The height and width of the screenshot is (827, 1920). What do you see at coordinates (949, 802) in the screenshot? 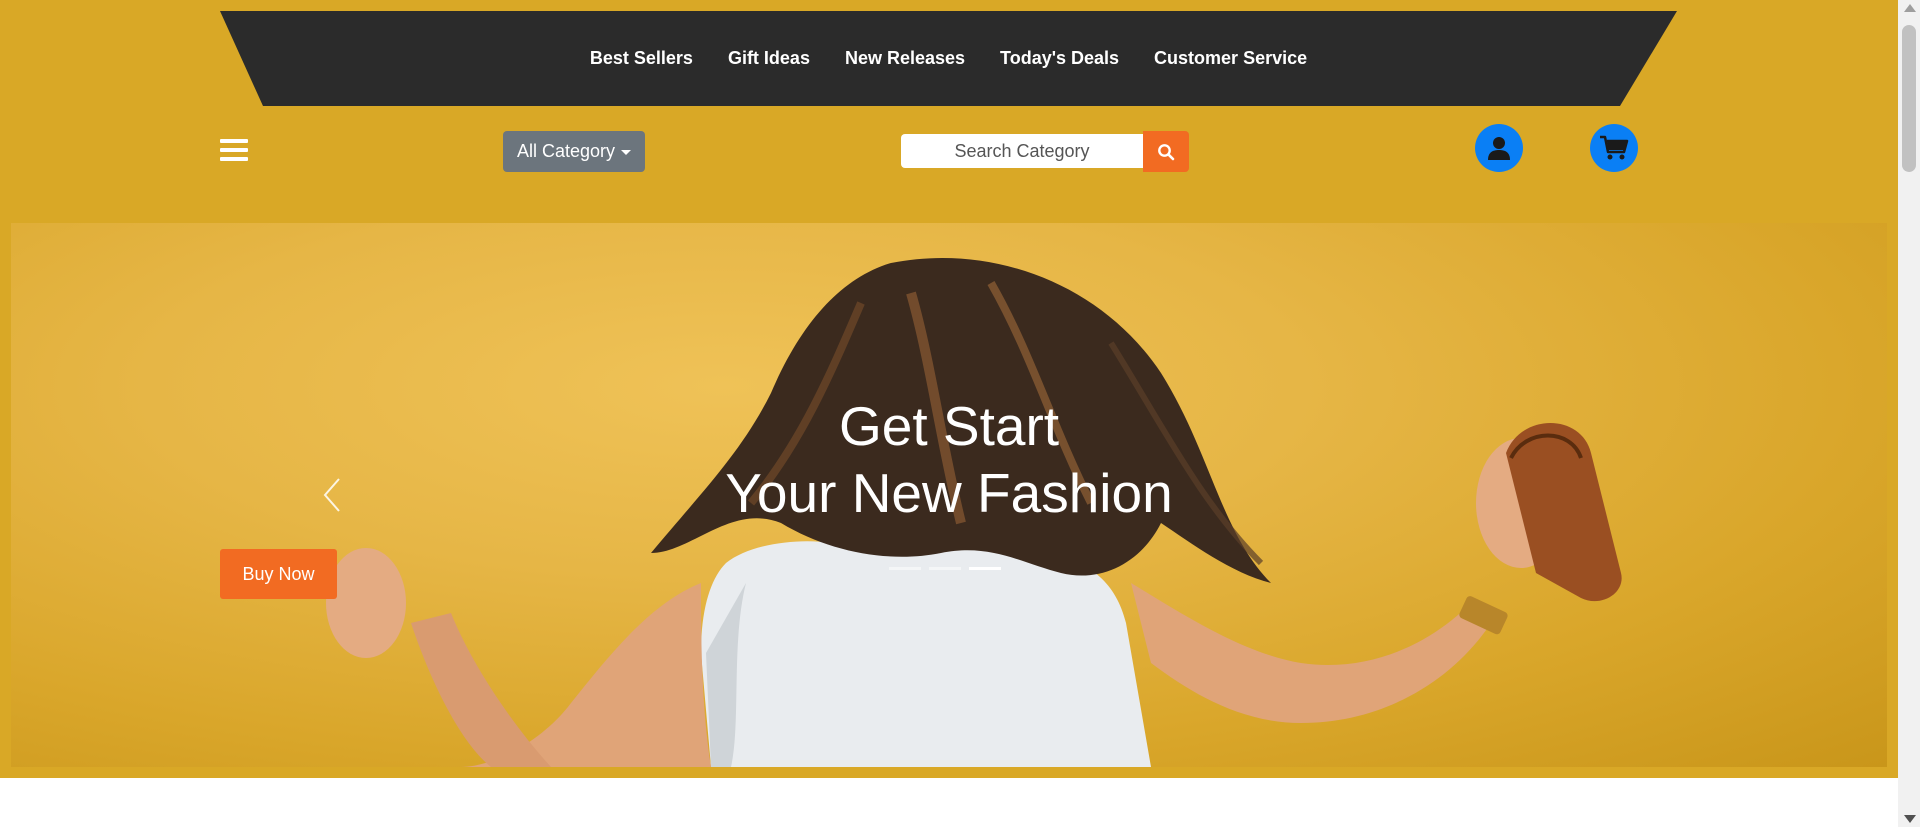
I see `content-area` at bounding box center [949, 802].